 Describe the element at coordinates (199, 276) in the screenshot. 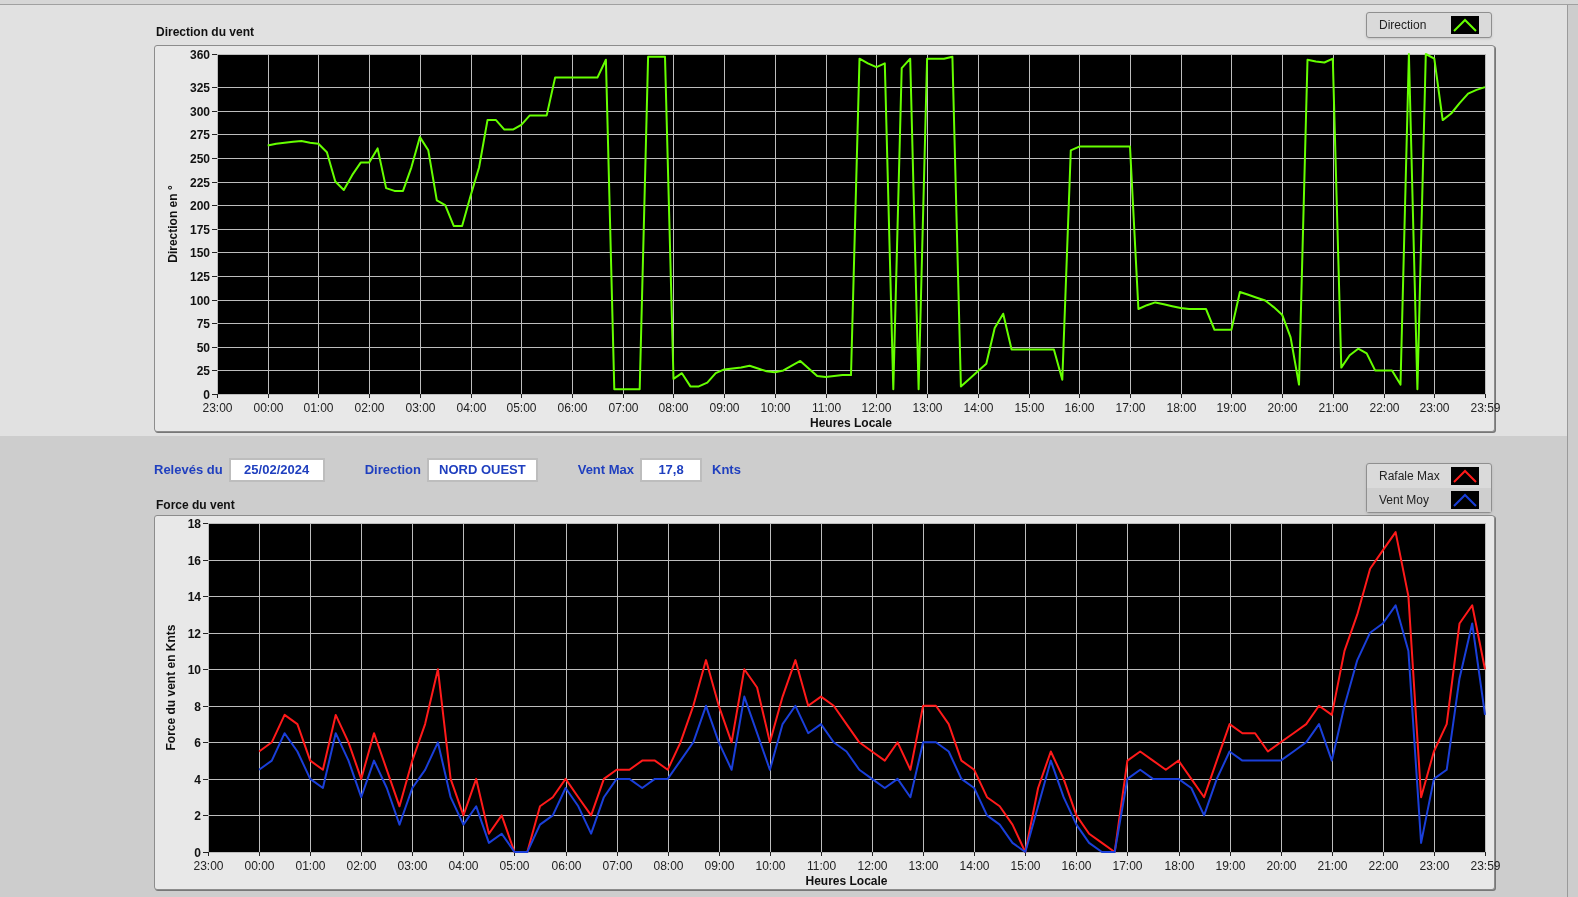

I see `axis-tick-label: 125` at that location.